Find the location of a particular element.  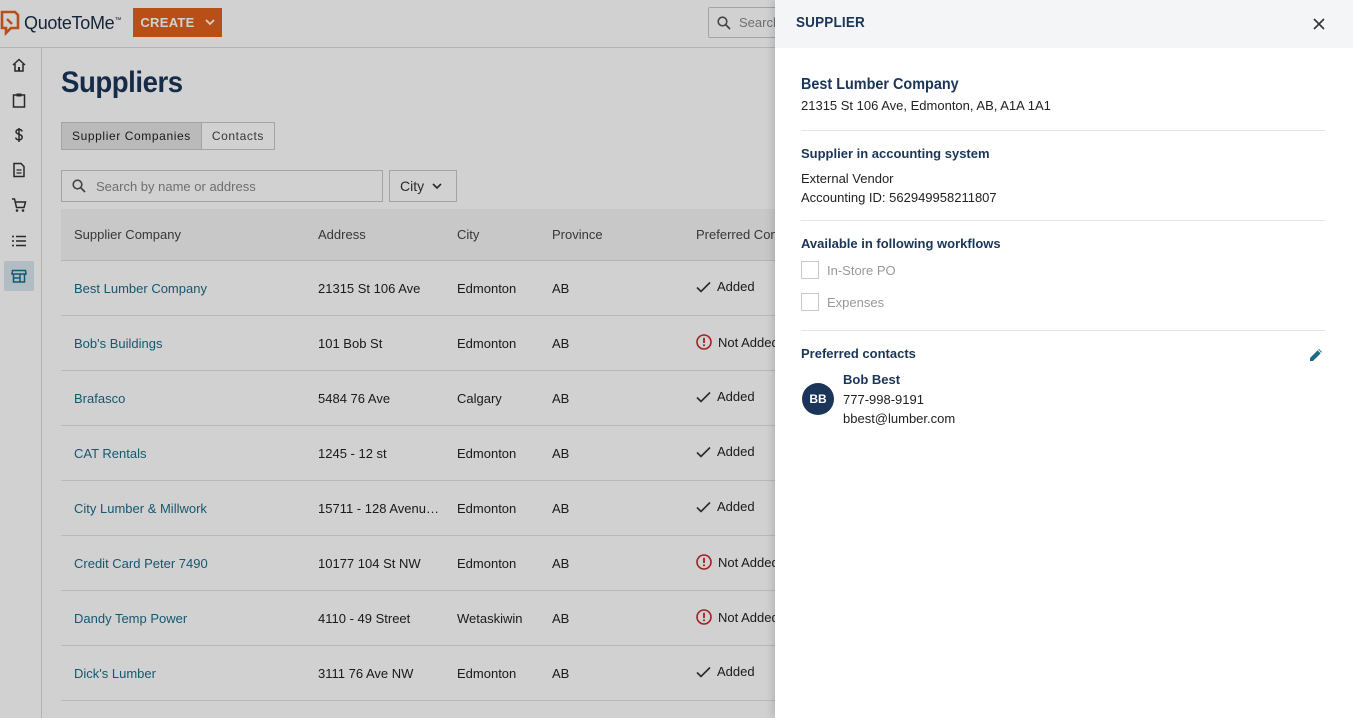

in-store-po-label: In-Store PO is located at coordinates (861, 270).